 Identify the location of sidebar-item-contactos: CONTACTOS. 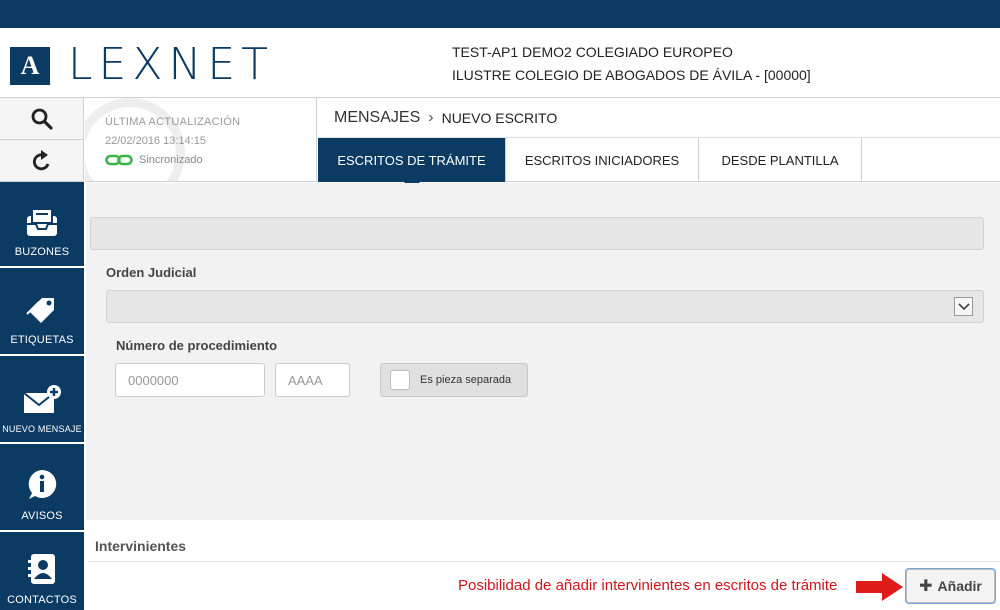
(42, 572).